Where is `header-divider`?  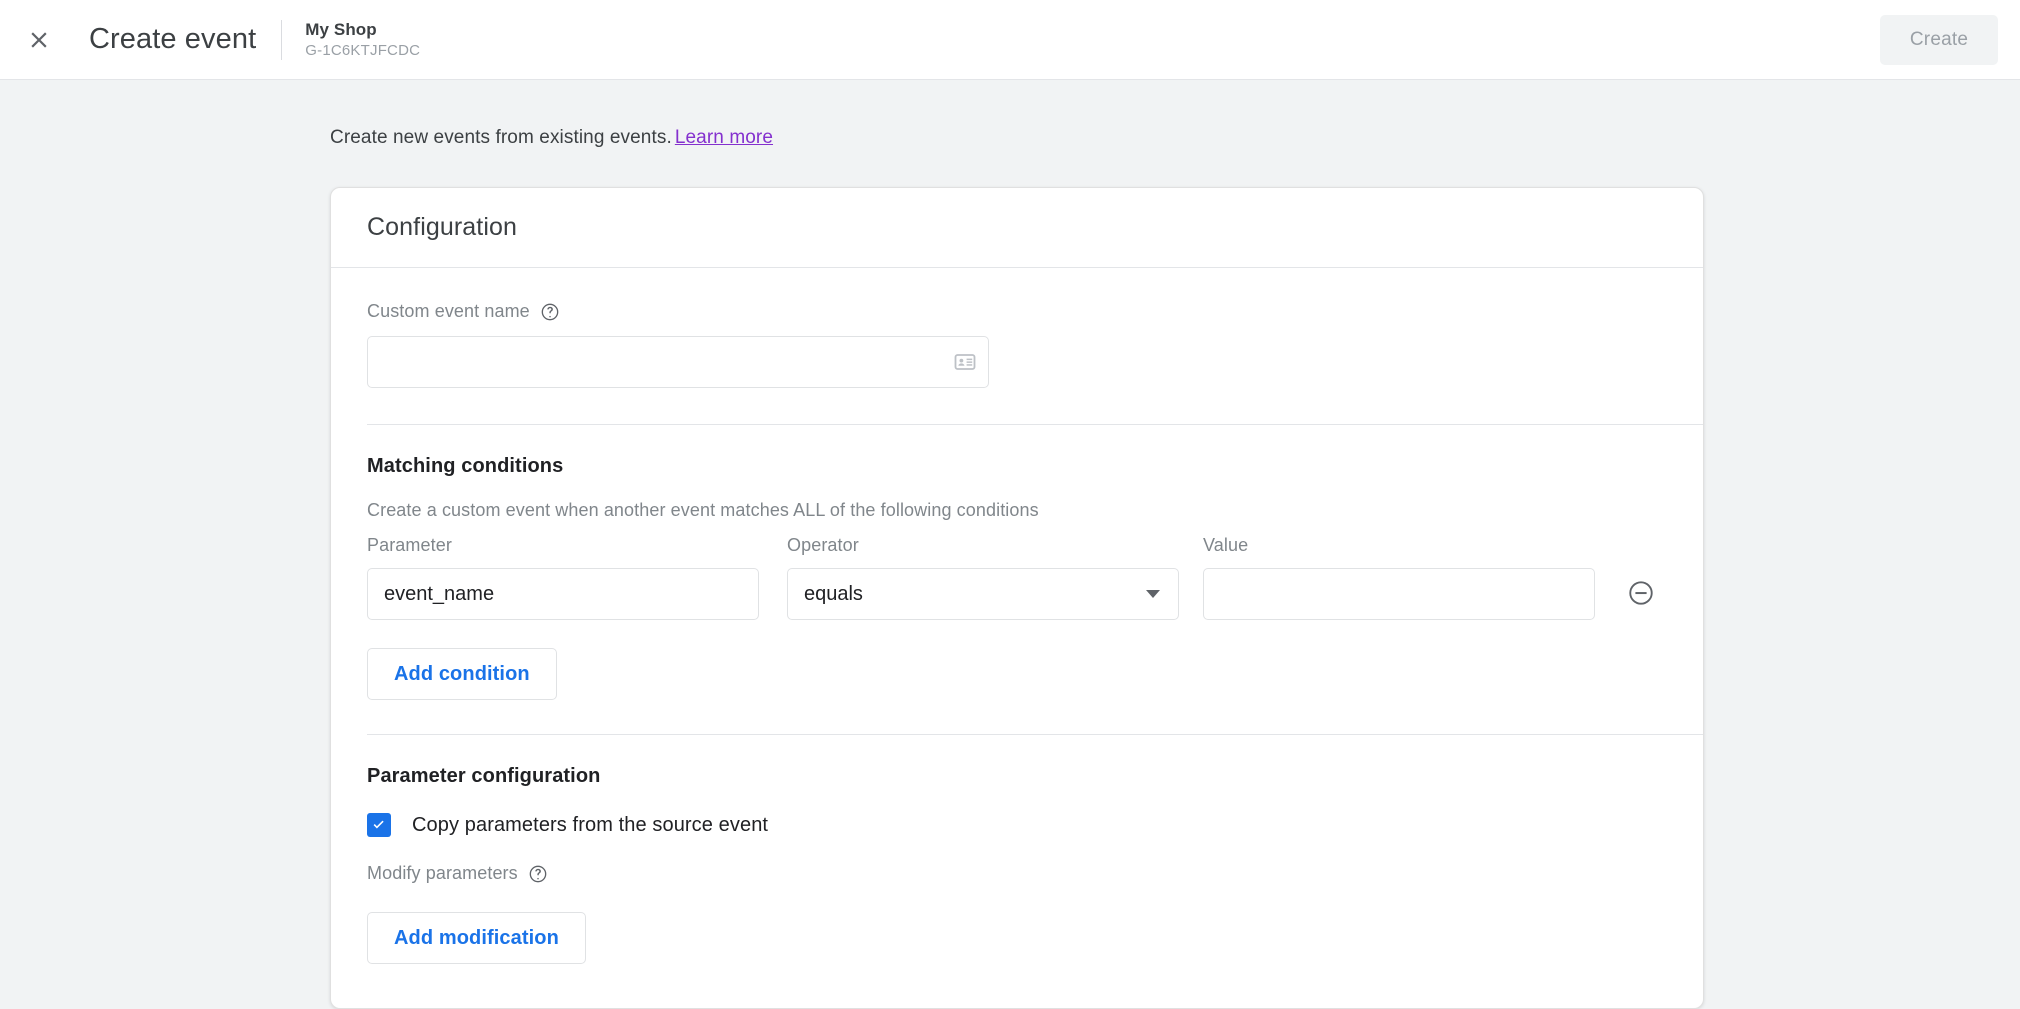 header-divider is located at coordinates (282, 39).